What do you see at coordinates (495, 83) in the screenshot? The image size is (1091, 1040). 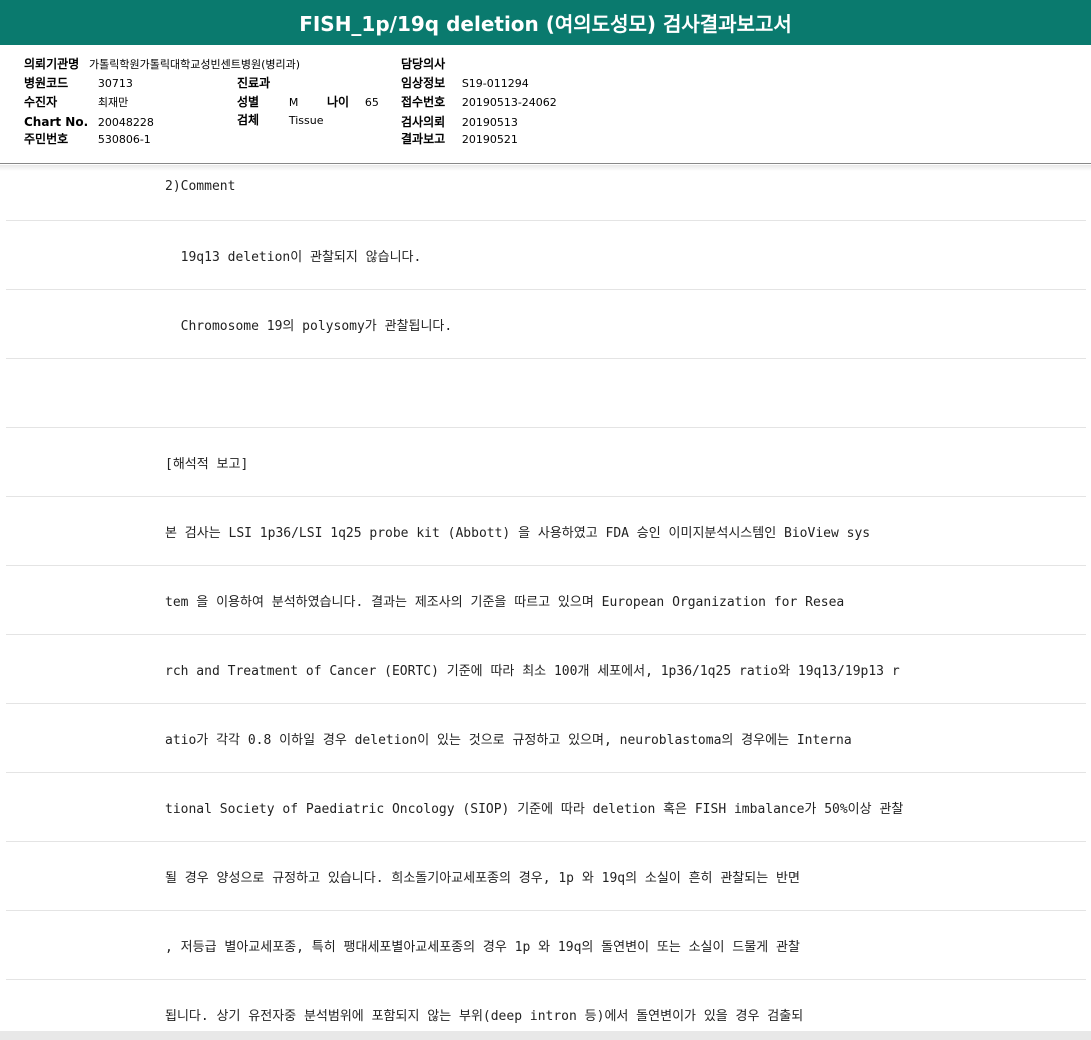 I see `clinical-info-value: S19-011294` at bounding box center [495, 83].